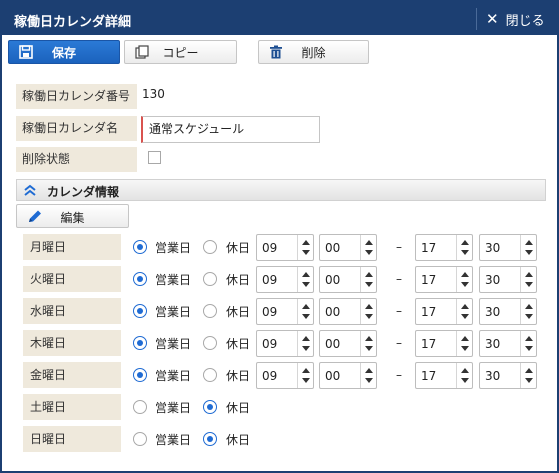 This screenshot has width=559, height=473. I want to click on close-button: ✕ 閉じる, so click(515, 19).